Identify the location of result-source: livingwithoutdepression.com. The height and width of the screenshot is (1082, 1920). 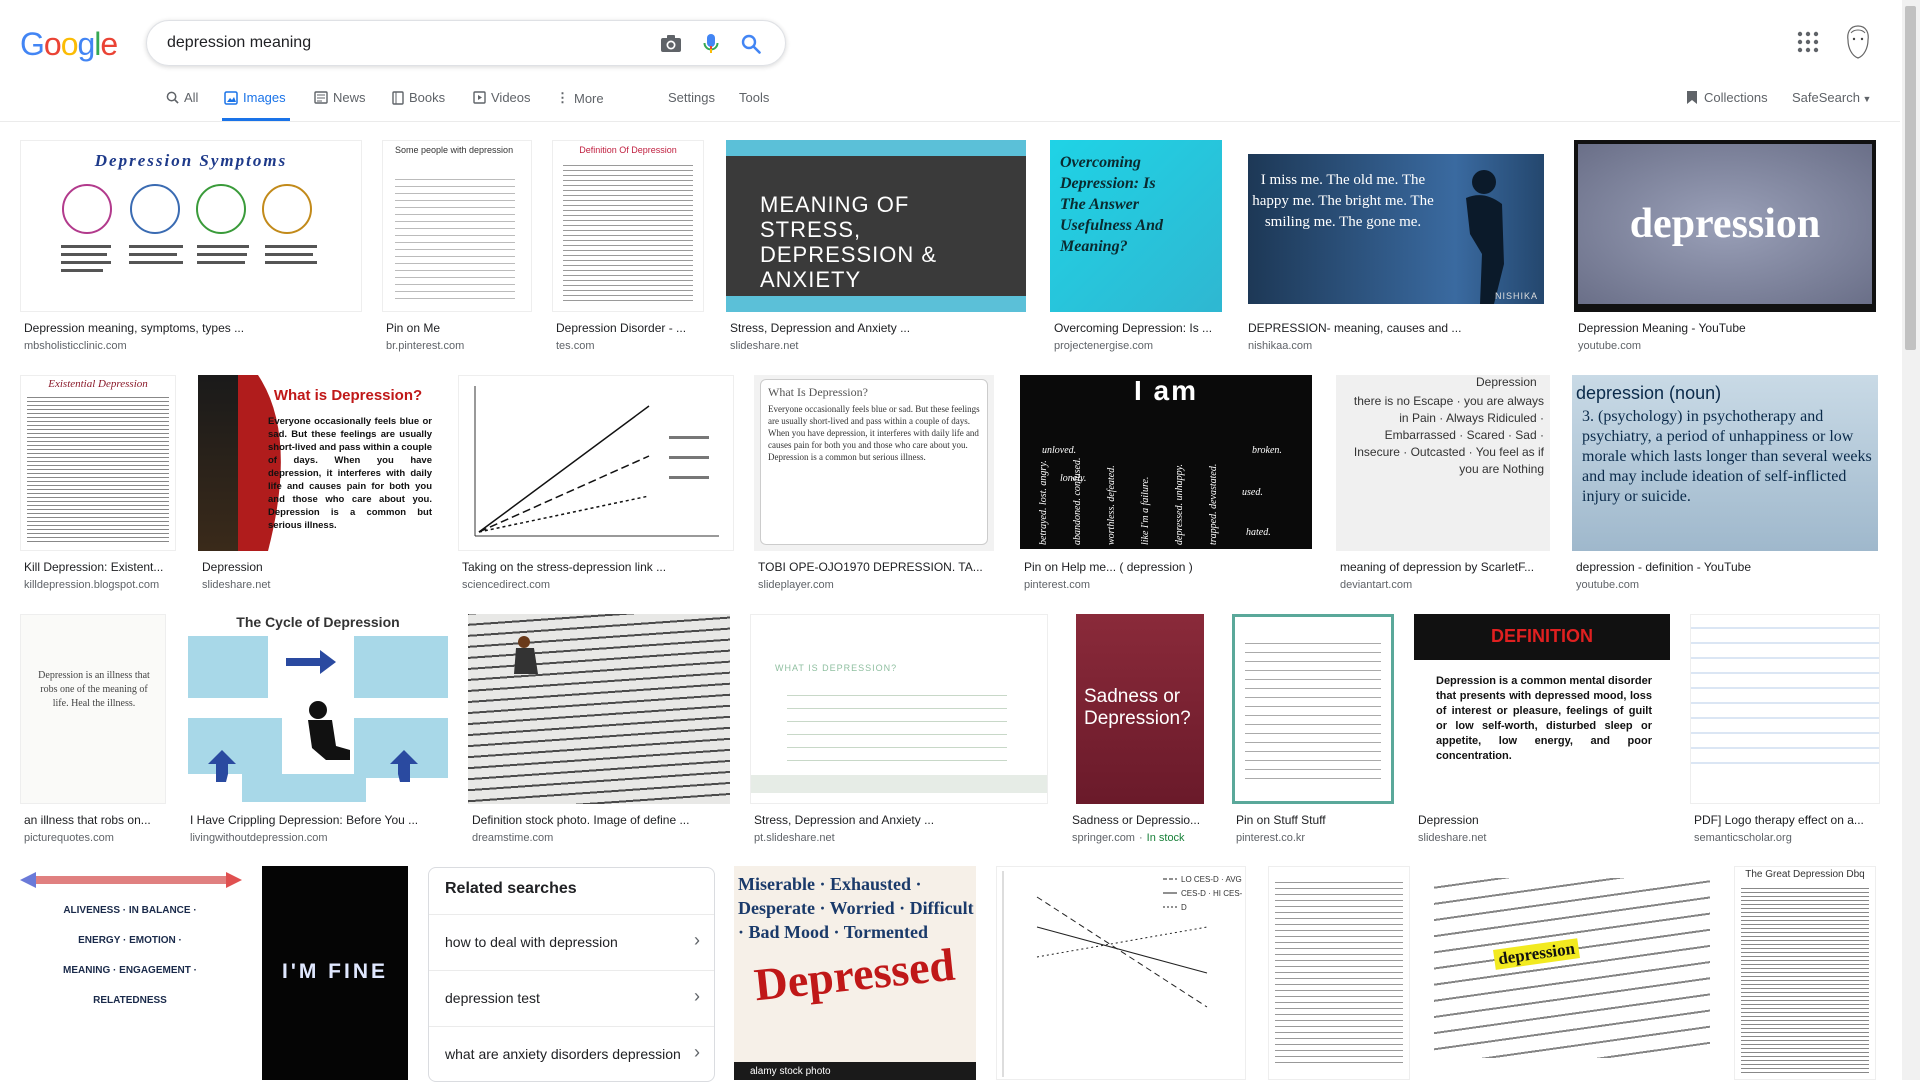
(259, 838).